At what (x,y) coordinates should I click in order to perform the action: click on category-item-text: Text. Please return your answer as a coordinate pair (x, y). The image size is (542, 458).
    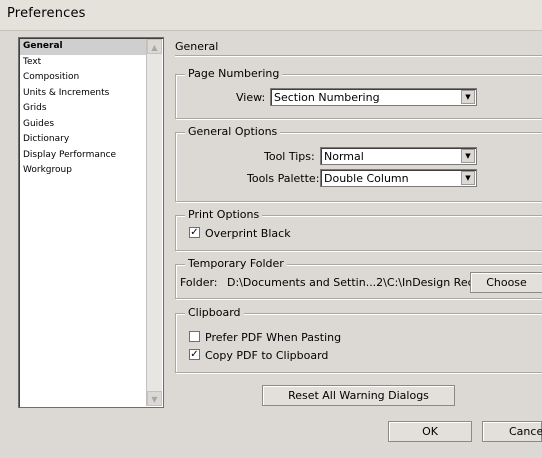
    Looking at the image, I should click on (83, 63).